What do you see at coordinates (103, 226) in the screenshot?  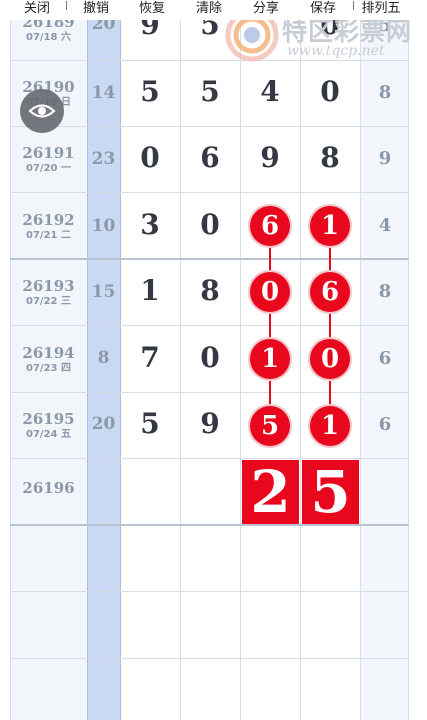 I see `sum-value: 10` at bounding box center [103, 226].